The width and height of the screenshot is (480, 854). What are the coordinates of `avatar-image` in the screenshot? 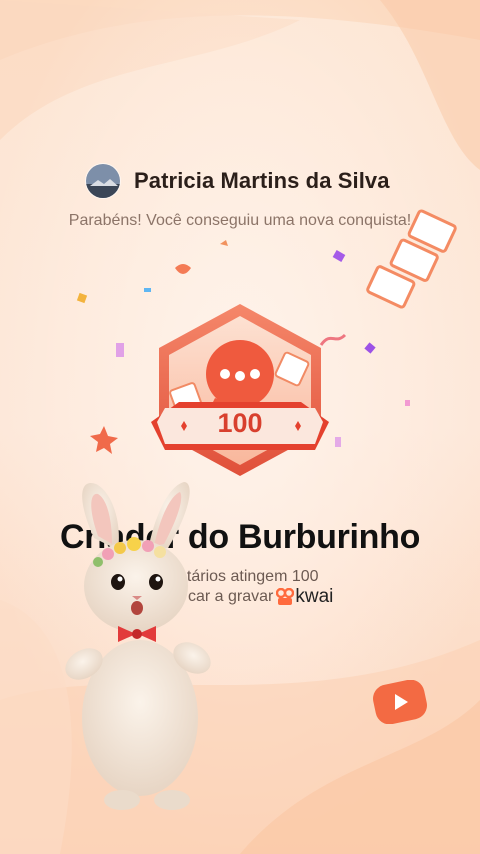 It's located at (103, 181).